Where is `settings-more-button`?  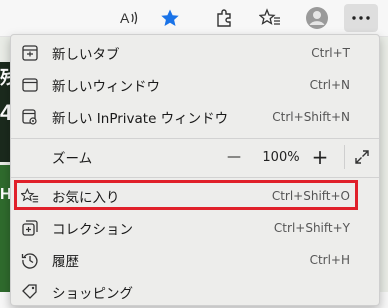
settings-more-button is located at coordinates (361, 18).